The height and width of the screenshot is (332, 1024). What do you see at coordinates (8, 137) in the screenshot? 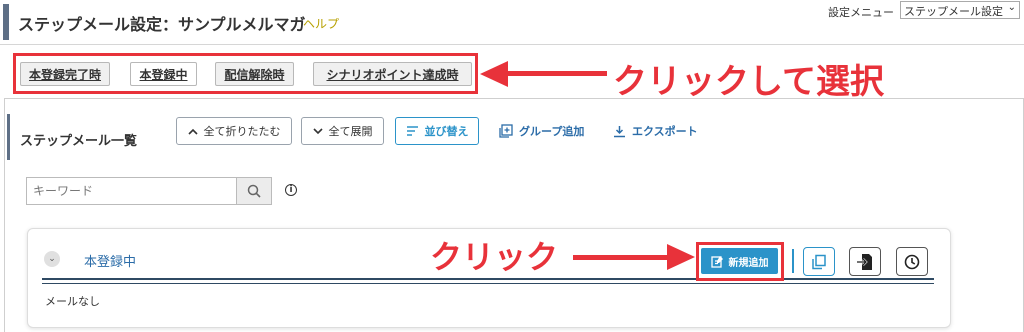
I see `panel-accent-bar` at bounding box center [8, 137].